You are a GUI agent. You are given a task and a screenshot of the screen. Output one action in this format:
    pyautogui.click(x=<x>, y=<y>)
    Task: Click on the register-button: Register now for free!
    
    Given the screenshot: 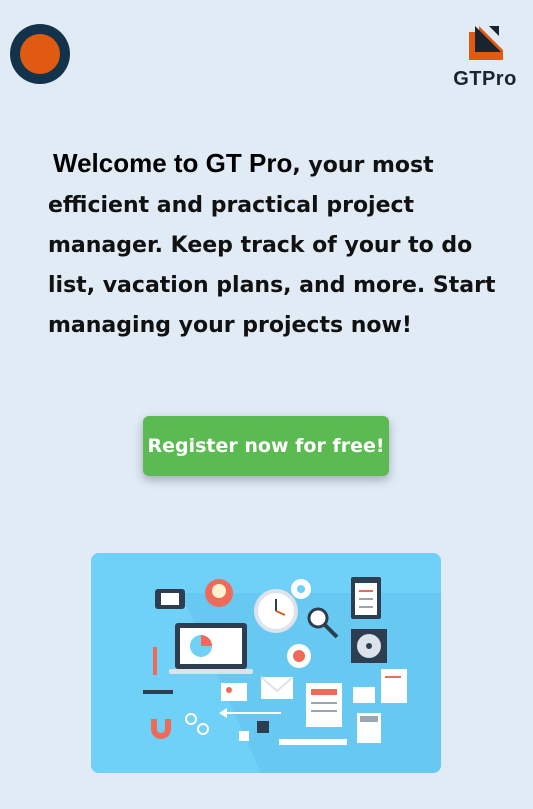 What is the action you would take?
    pyautogui.click(x=266, y=446)
    